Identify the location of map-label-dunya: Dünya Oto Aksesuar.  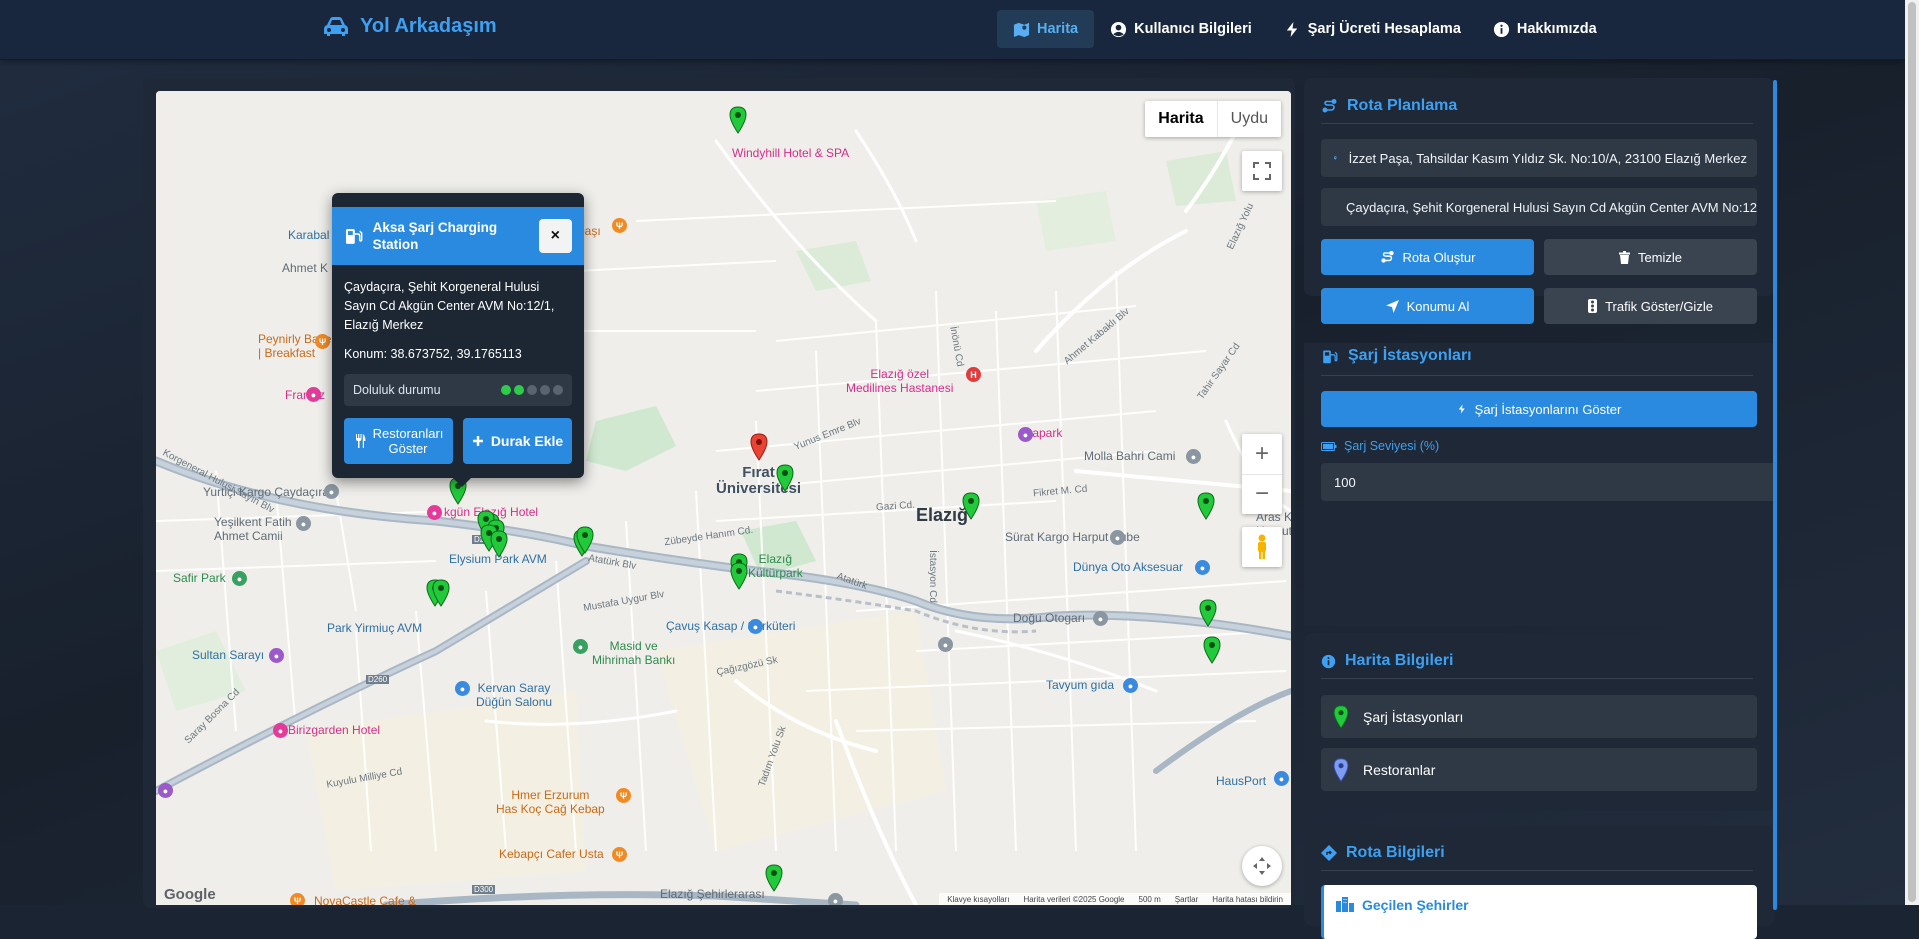
(1128, 567).